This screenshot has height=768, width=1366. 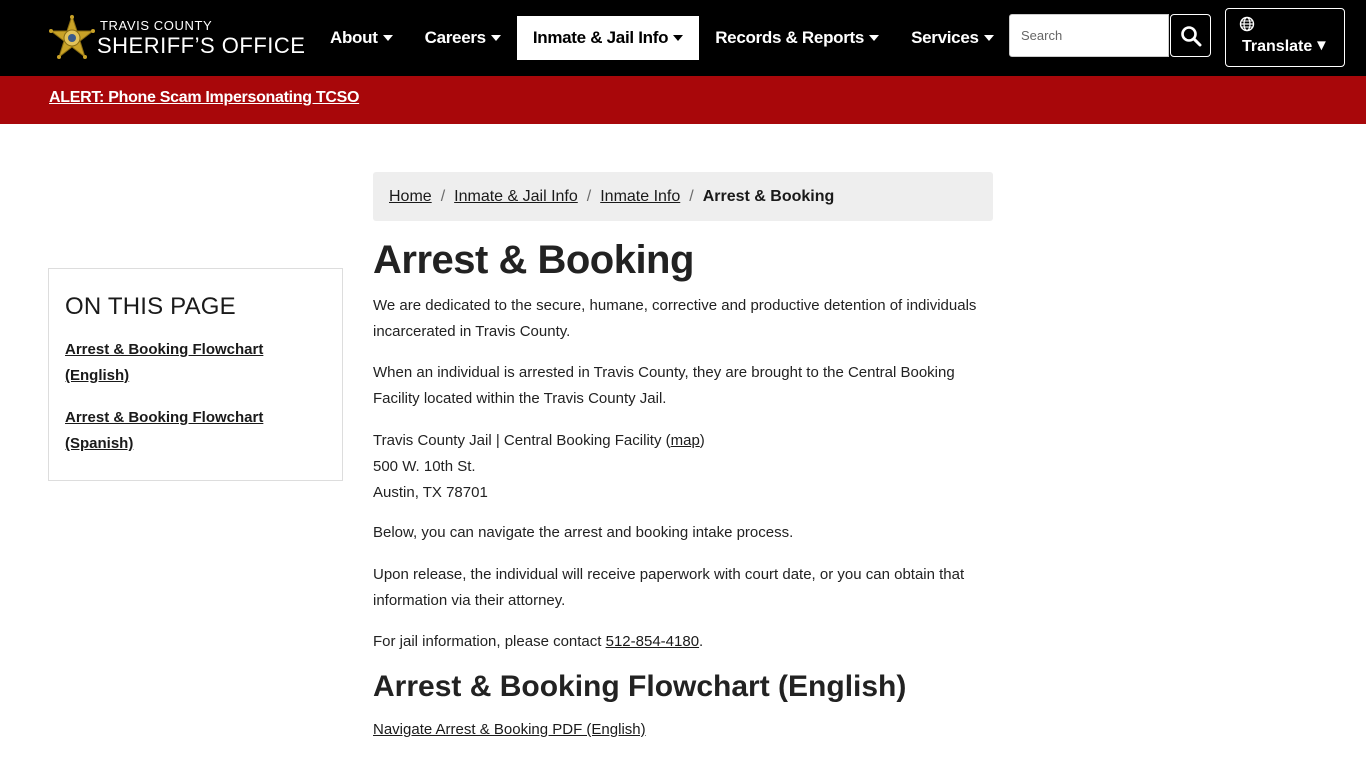 What do you see at coordinates (683, 100) in the screenshot?
I see `alert-bar: ALERT: Phone Scam Impersonating TCSO` at bounding box center [683, 100].